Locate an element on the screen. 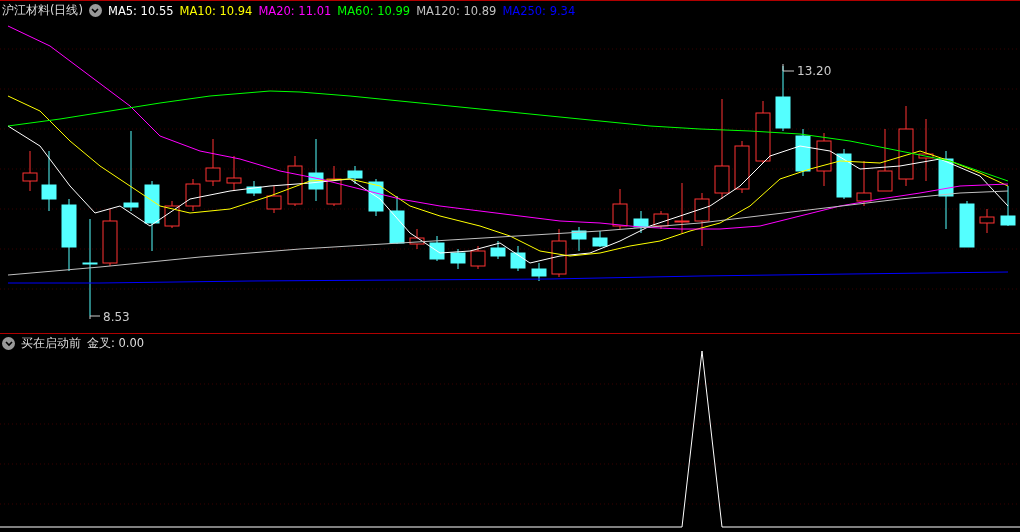 This screenshot has height=532, width=1020. moving-average-legend: MA60: 10.99 is located at coordinates (374, 10).